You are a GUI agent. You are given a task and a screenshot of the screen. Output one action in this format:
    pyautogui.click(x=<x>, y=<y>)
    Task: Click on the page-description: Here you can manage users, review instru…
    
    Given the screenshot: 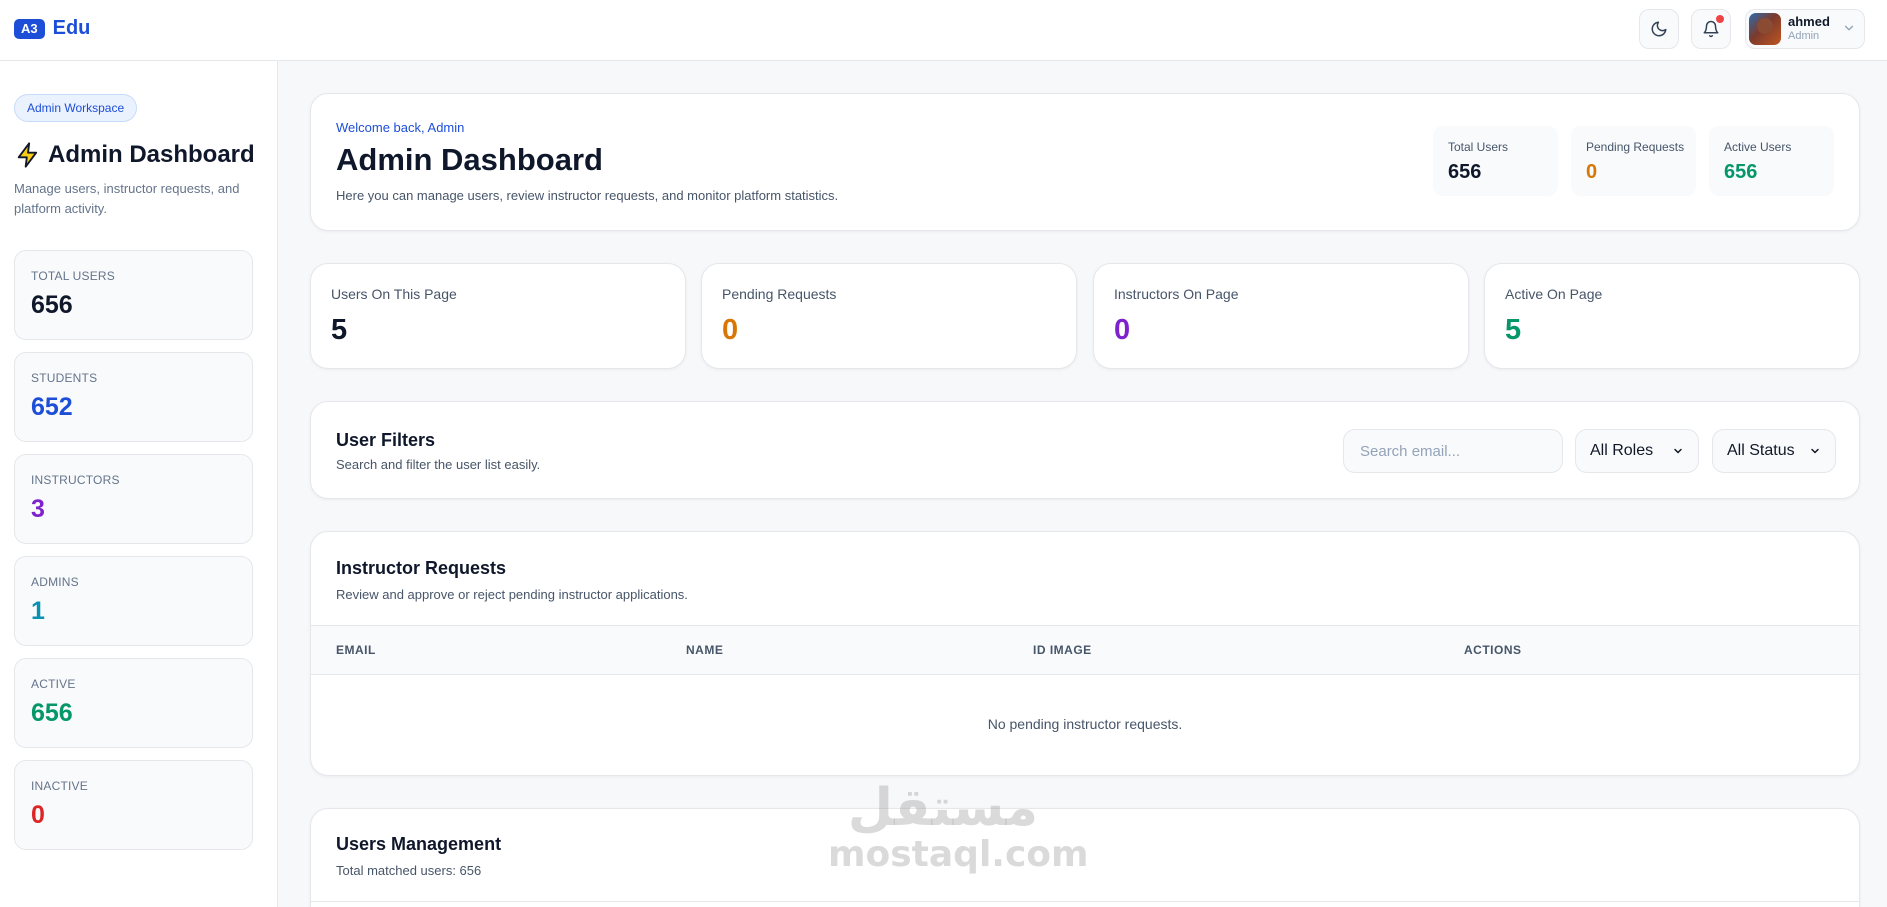 What is the action you would take?
    pyautogui.click(x=587, y=195)
    